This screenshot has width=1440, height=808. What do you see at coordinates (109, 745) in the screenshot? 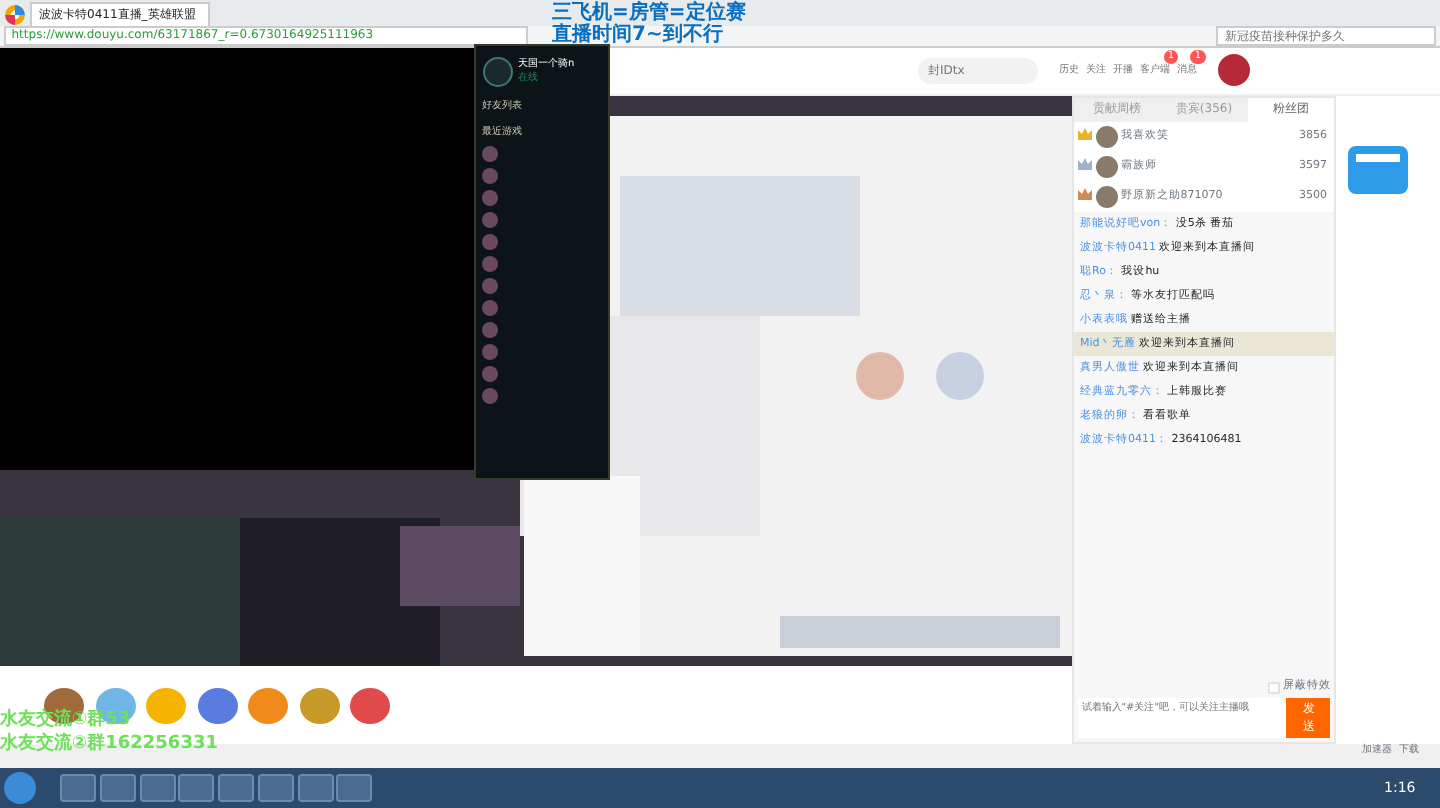
I see `overlay-text: 水友交流②群162256331` at bounding box center [109, 745].